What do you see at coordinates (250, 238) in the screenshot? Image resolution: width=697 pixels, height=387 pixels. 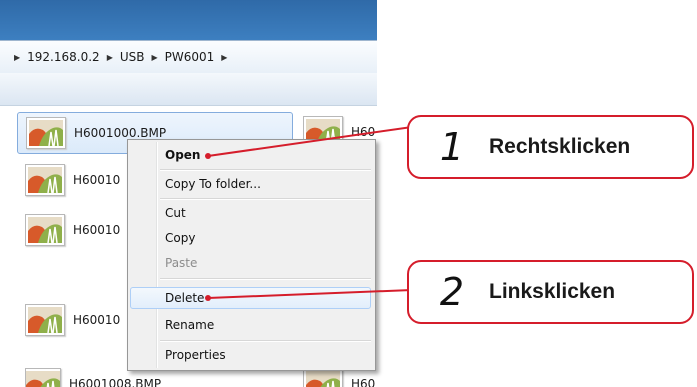 I see `menu-item-copy: Copy` at bounding box center [250, 238].